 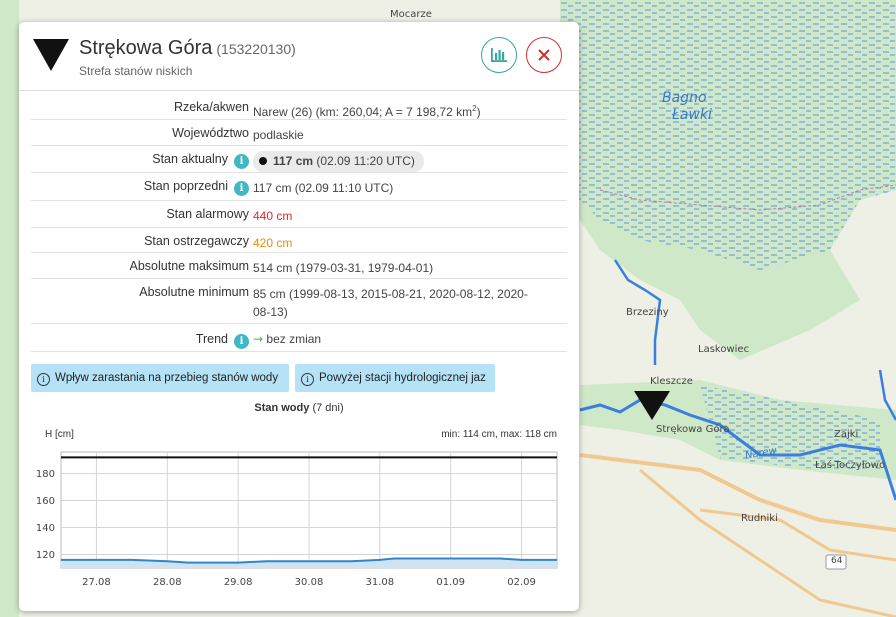 What do you see at coordinates (256, 49) in the screenshot?
I see `station-code: (153220130)` at bounding box center [256, 49].